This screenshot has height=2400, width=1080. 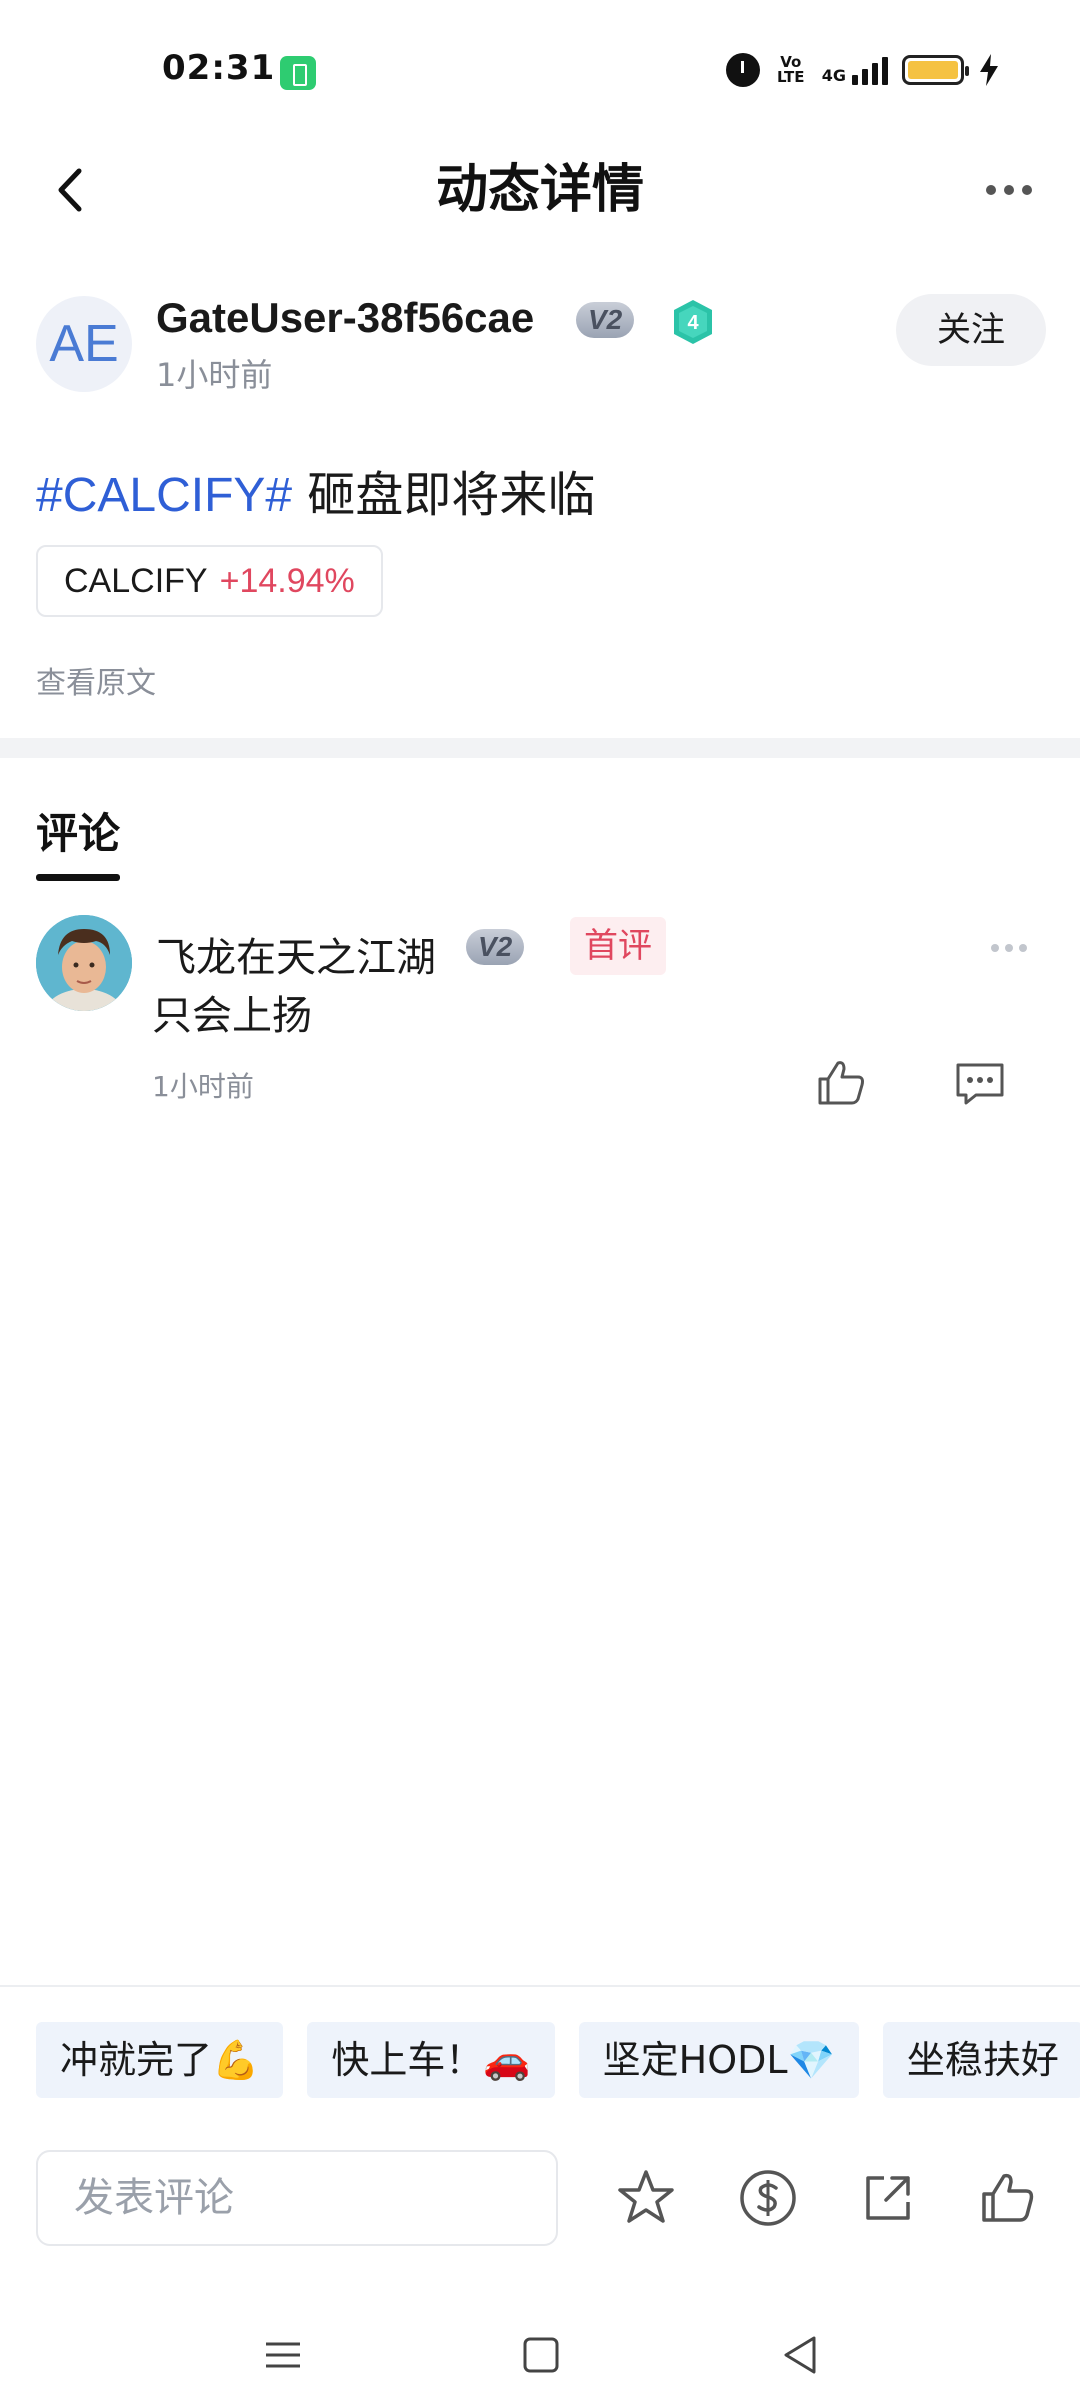 I want to click on status-bar: 02:31 Vo LTE 4G, so click(x=540, y=70).